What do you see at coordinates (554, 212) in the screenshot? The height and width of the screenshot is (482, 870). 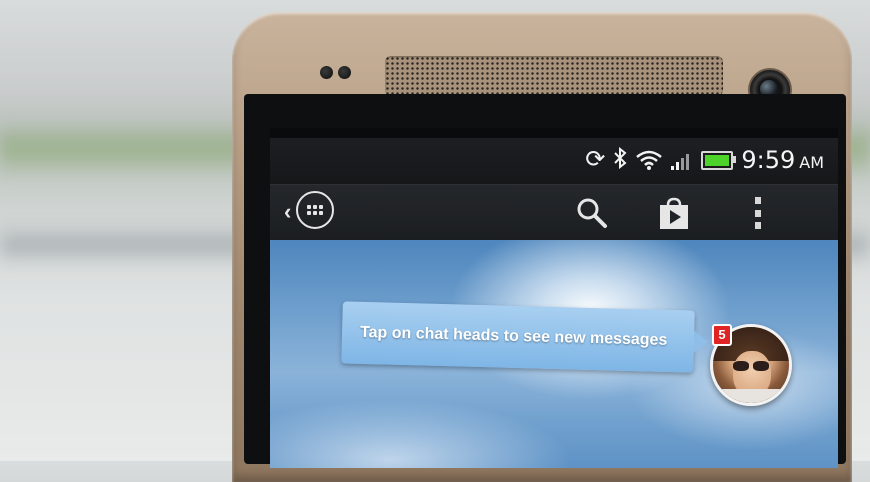 I see `action-bar: ‹` at bounding box center [554, 212].